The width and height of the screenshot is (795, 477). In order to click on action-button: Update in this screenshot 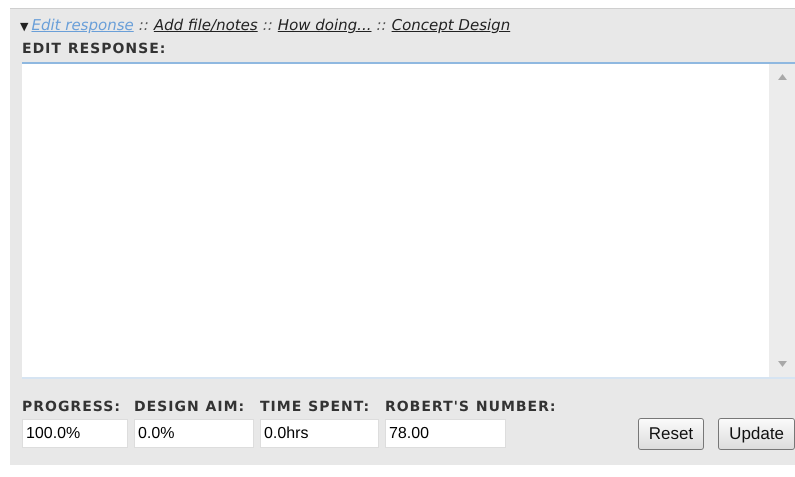, I will do `click(756, 434)`.